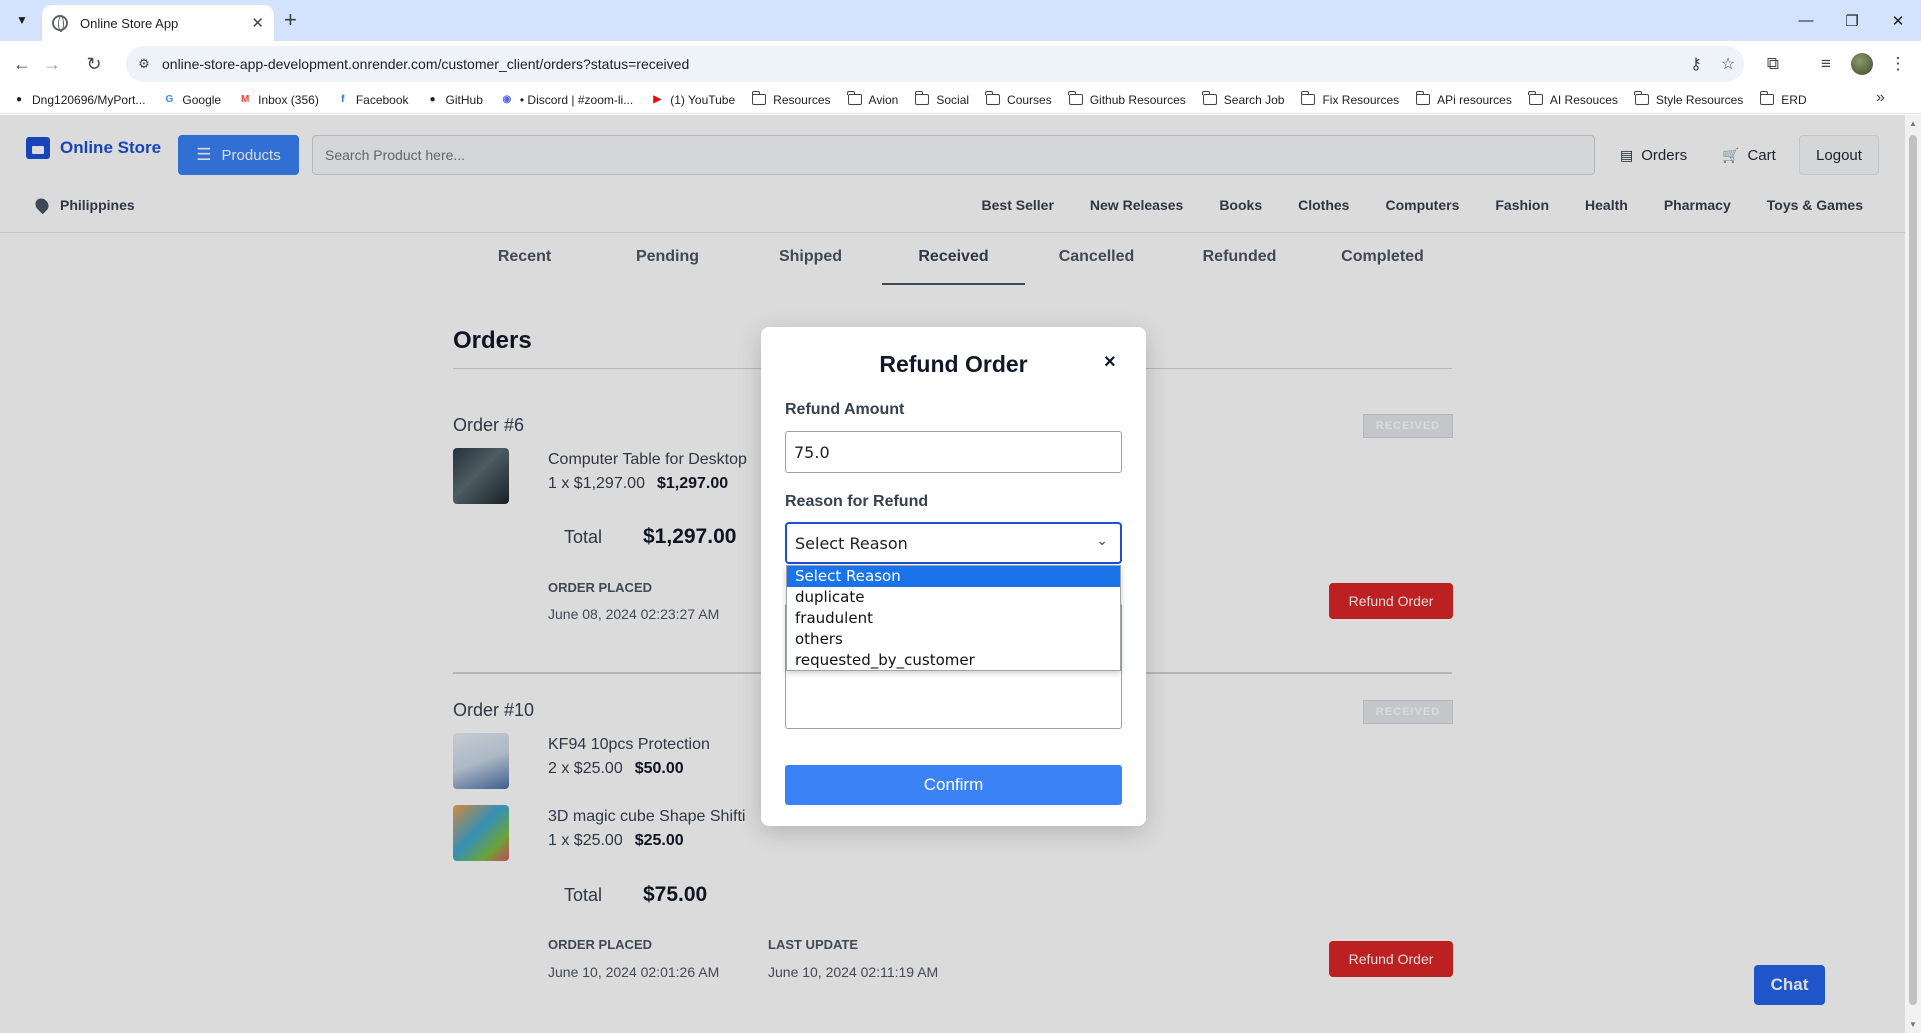 This screenshot has width=1921, height=1033. I want to click on bookmark-item: Avion, so click(872, 99).